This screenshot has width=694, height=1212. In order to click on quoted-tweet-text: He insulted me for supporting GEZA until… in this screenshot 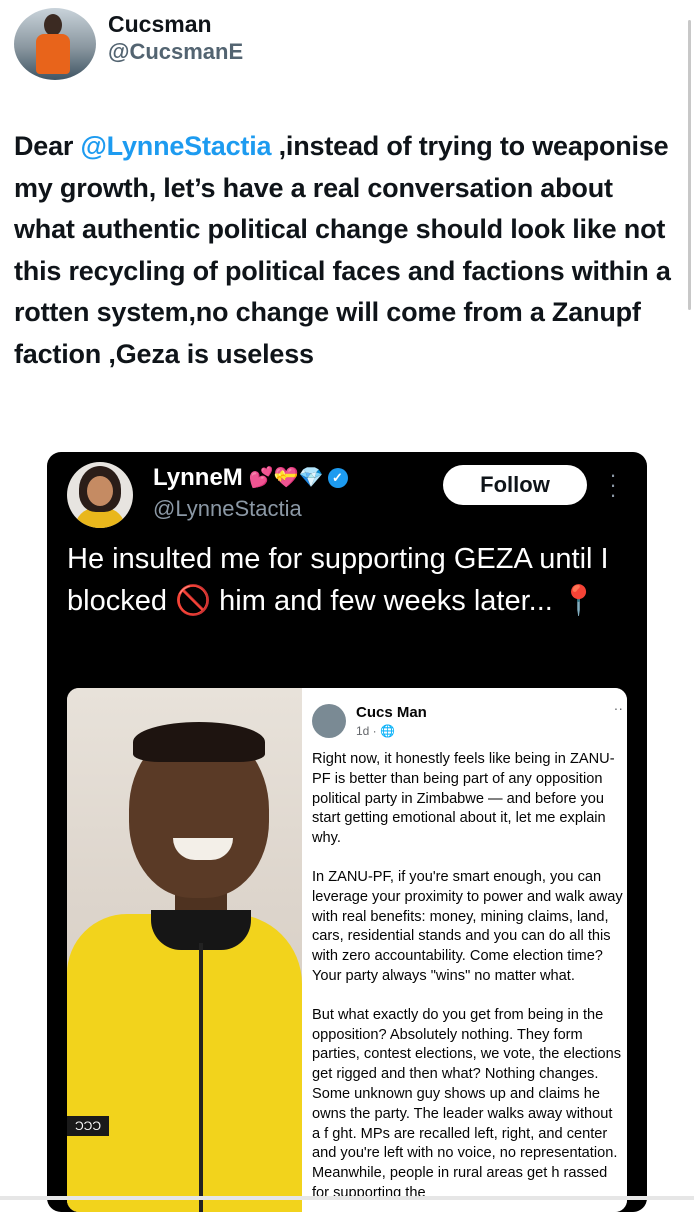, I will do `click(338, 580)`.